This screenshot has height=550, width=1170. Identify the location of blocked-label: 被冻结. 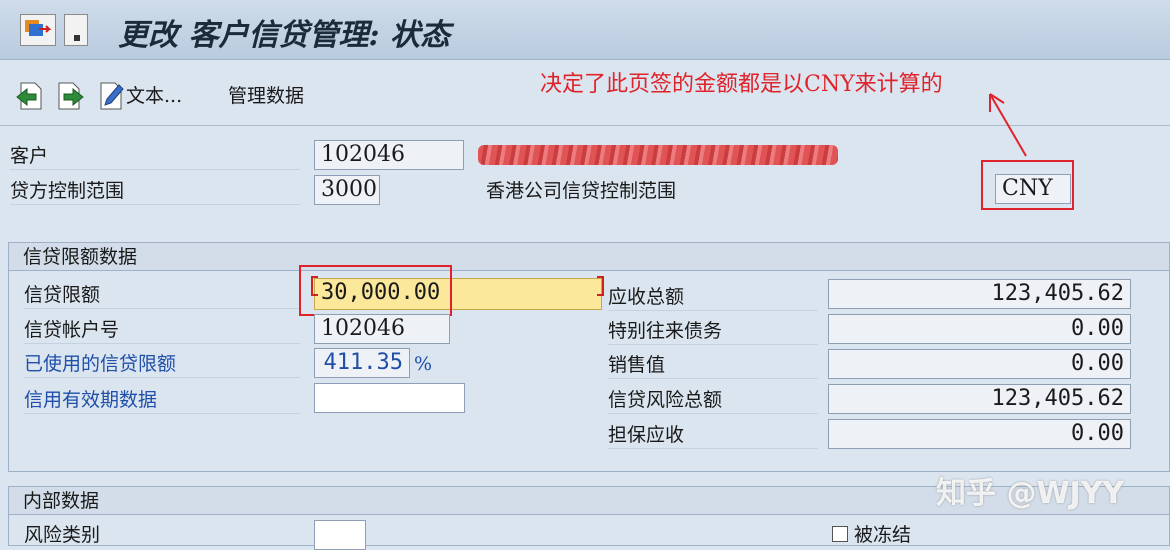
(883, 535).